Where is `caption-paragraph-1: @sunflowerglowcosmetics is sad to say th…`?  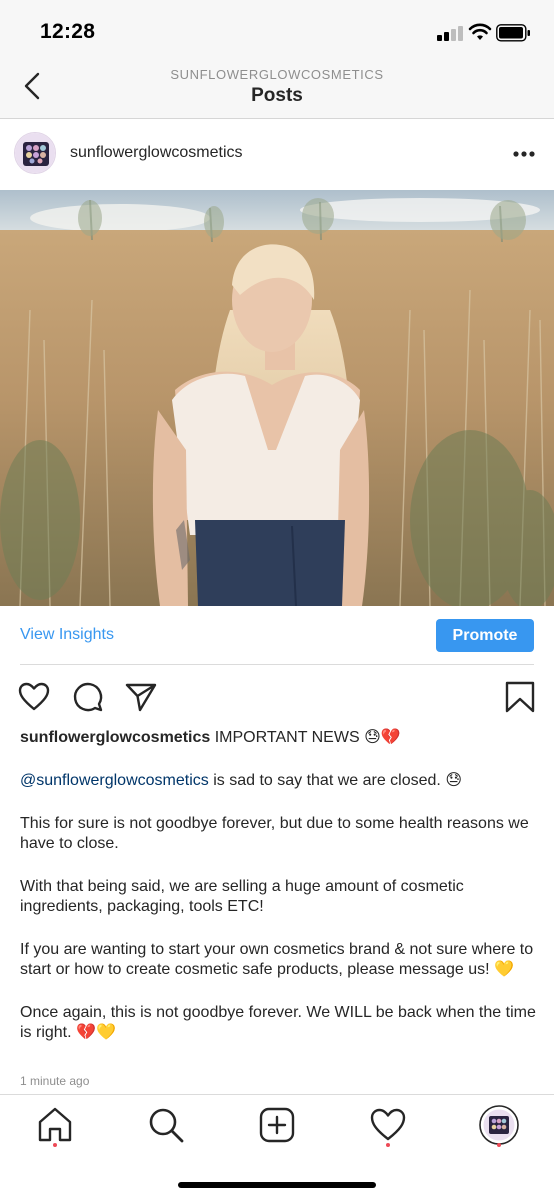 caption-paragraph-1: @sunflowerglowcosmetics is sad to say th… is located at coordinates (278, 781).